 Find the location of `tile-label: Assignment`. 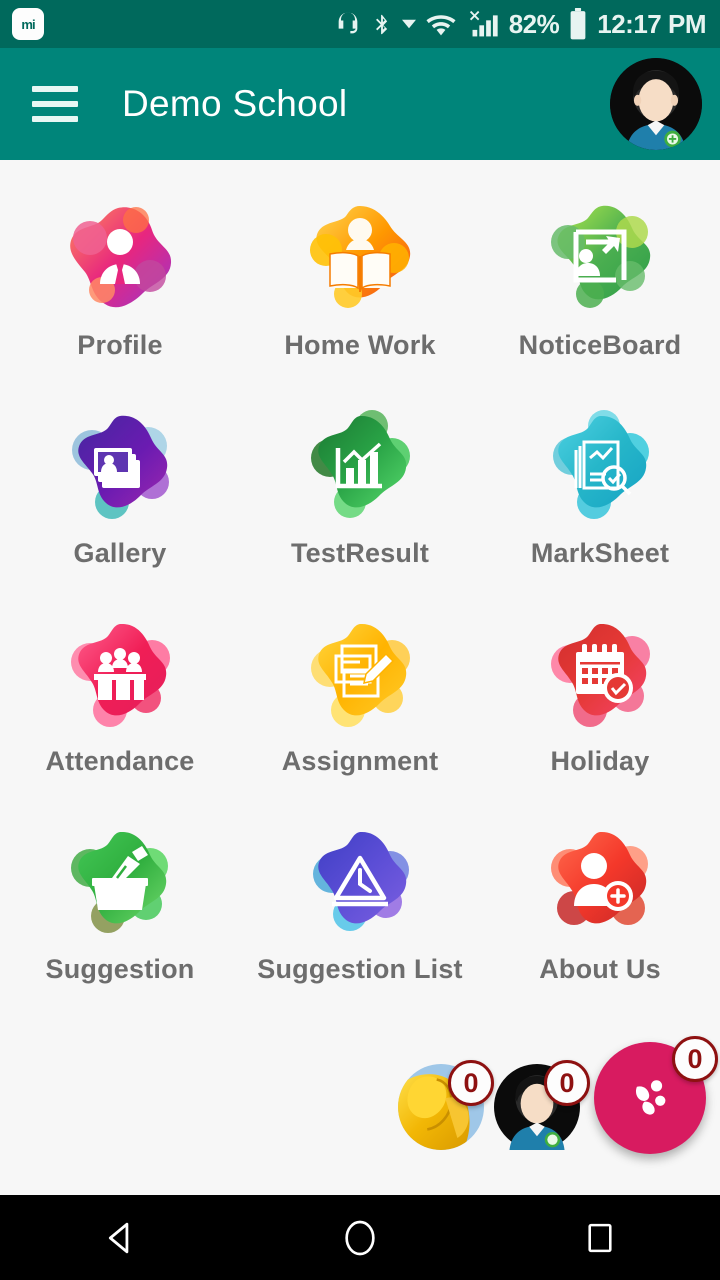

tile-label: Assignment is located at coordinates (360, 761).